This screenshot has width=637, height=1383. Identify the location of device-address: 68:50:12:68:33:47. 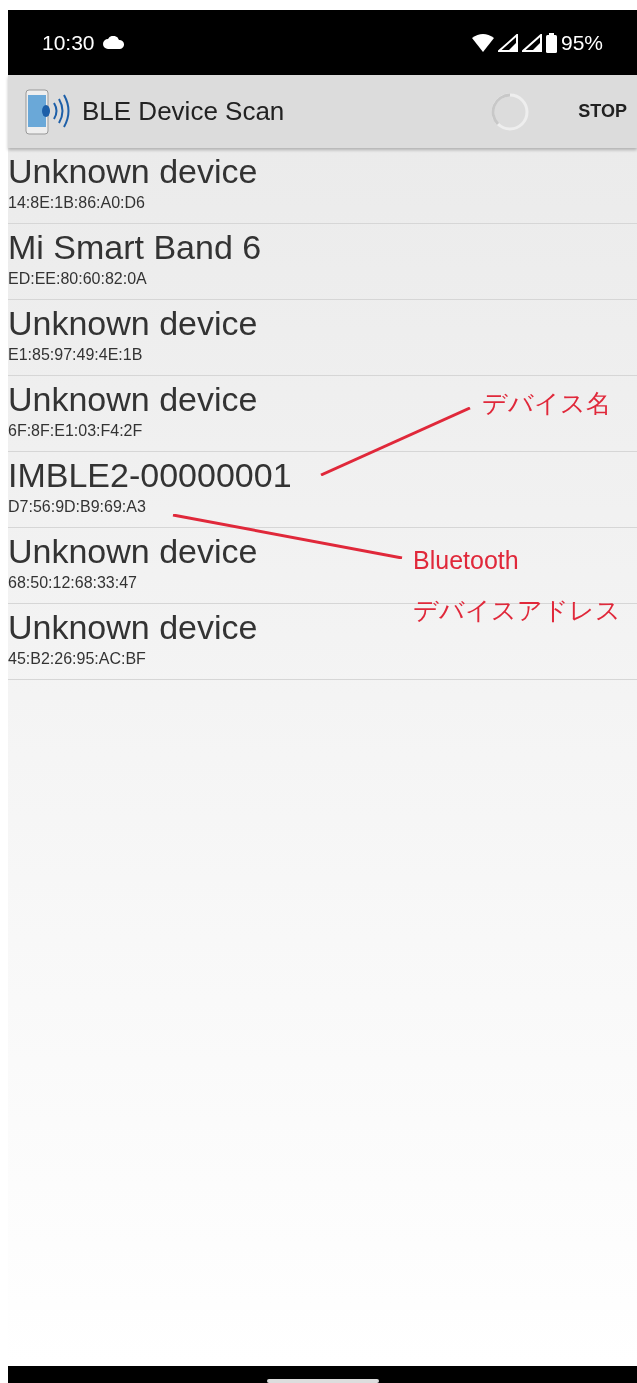
(72, 583).